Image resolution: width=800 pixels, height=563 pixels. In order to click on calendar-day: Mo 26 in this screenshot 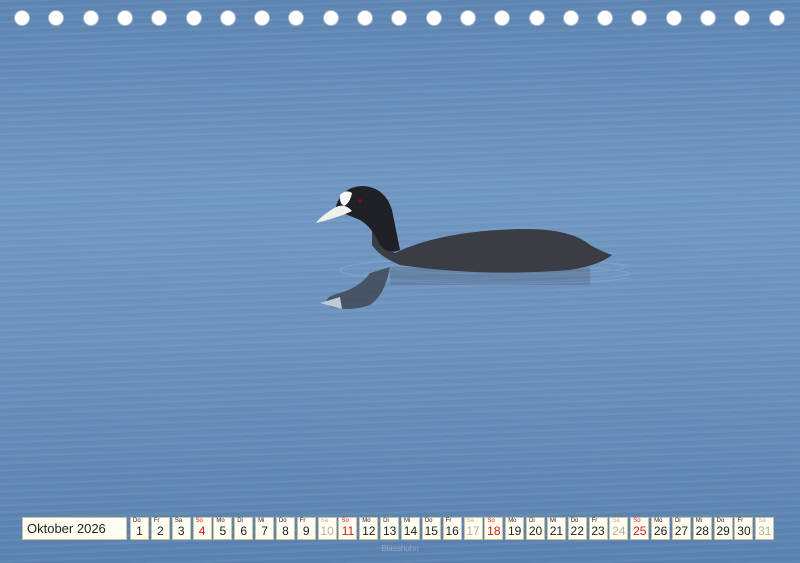, I will do `click(661, 528)`.